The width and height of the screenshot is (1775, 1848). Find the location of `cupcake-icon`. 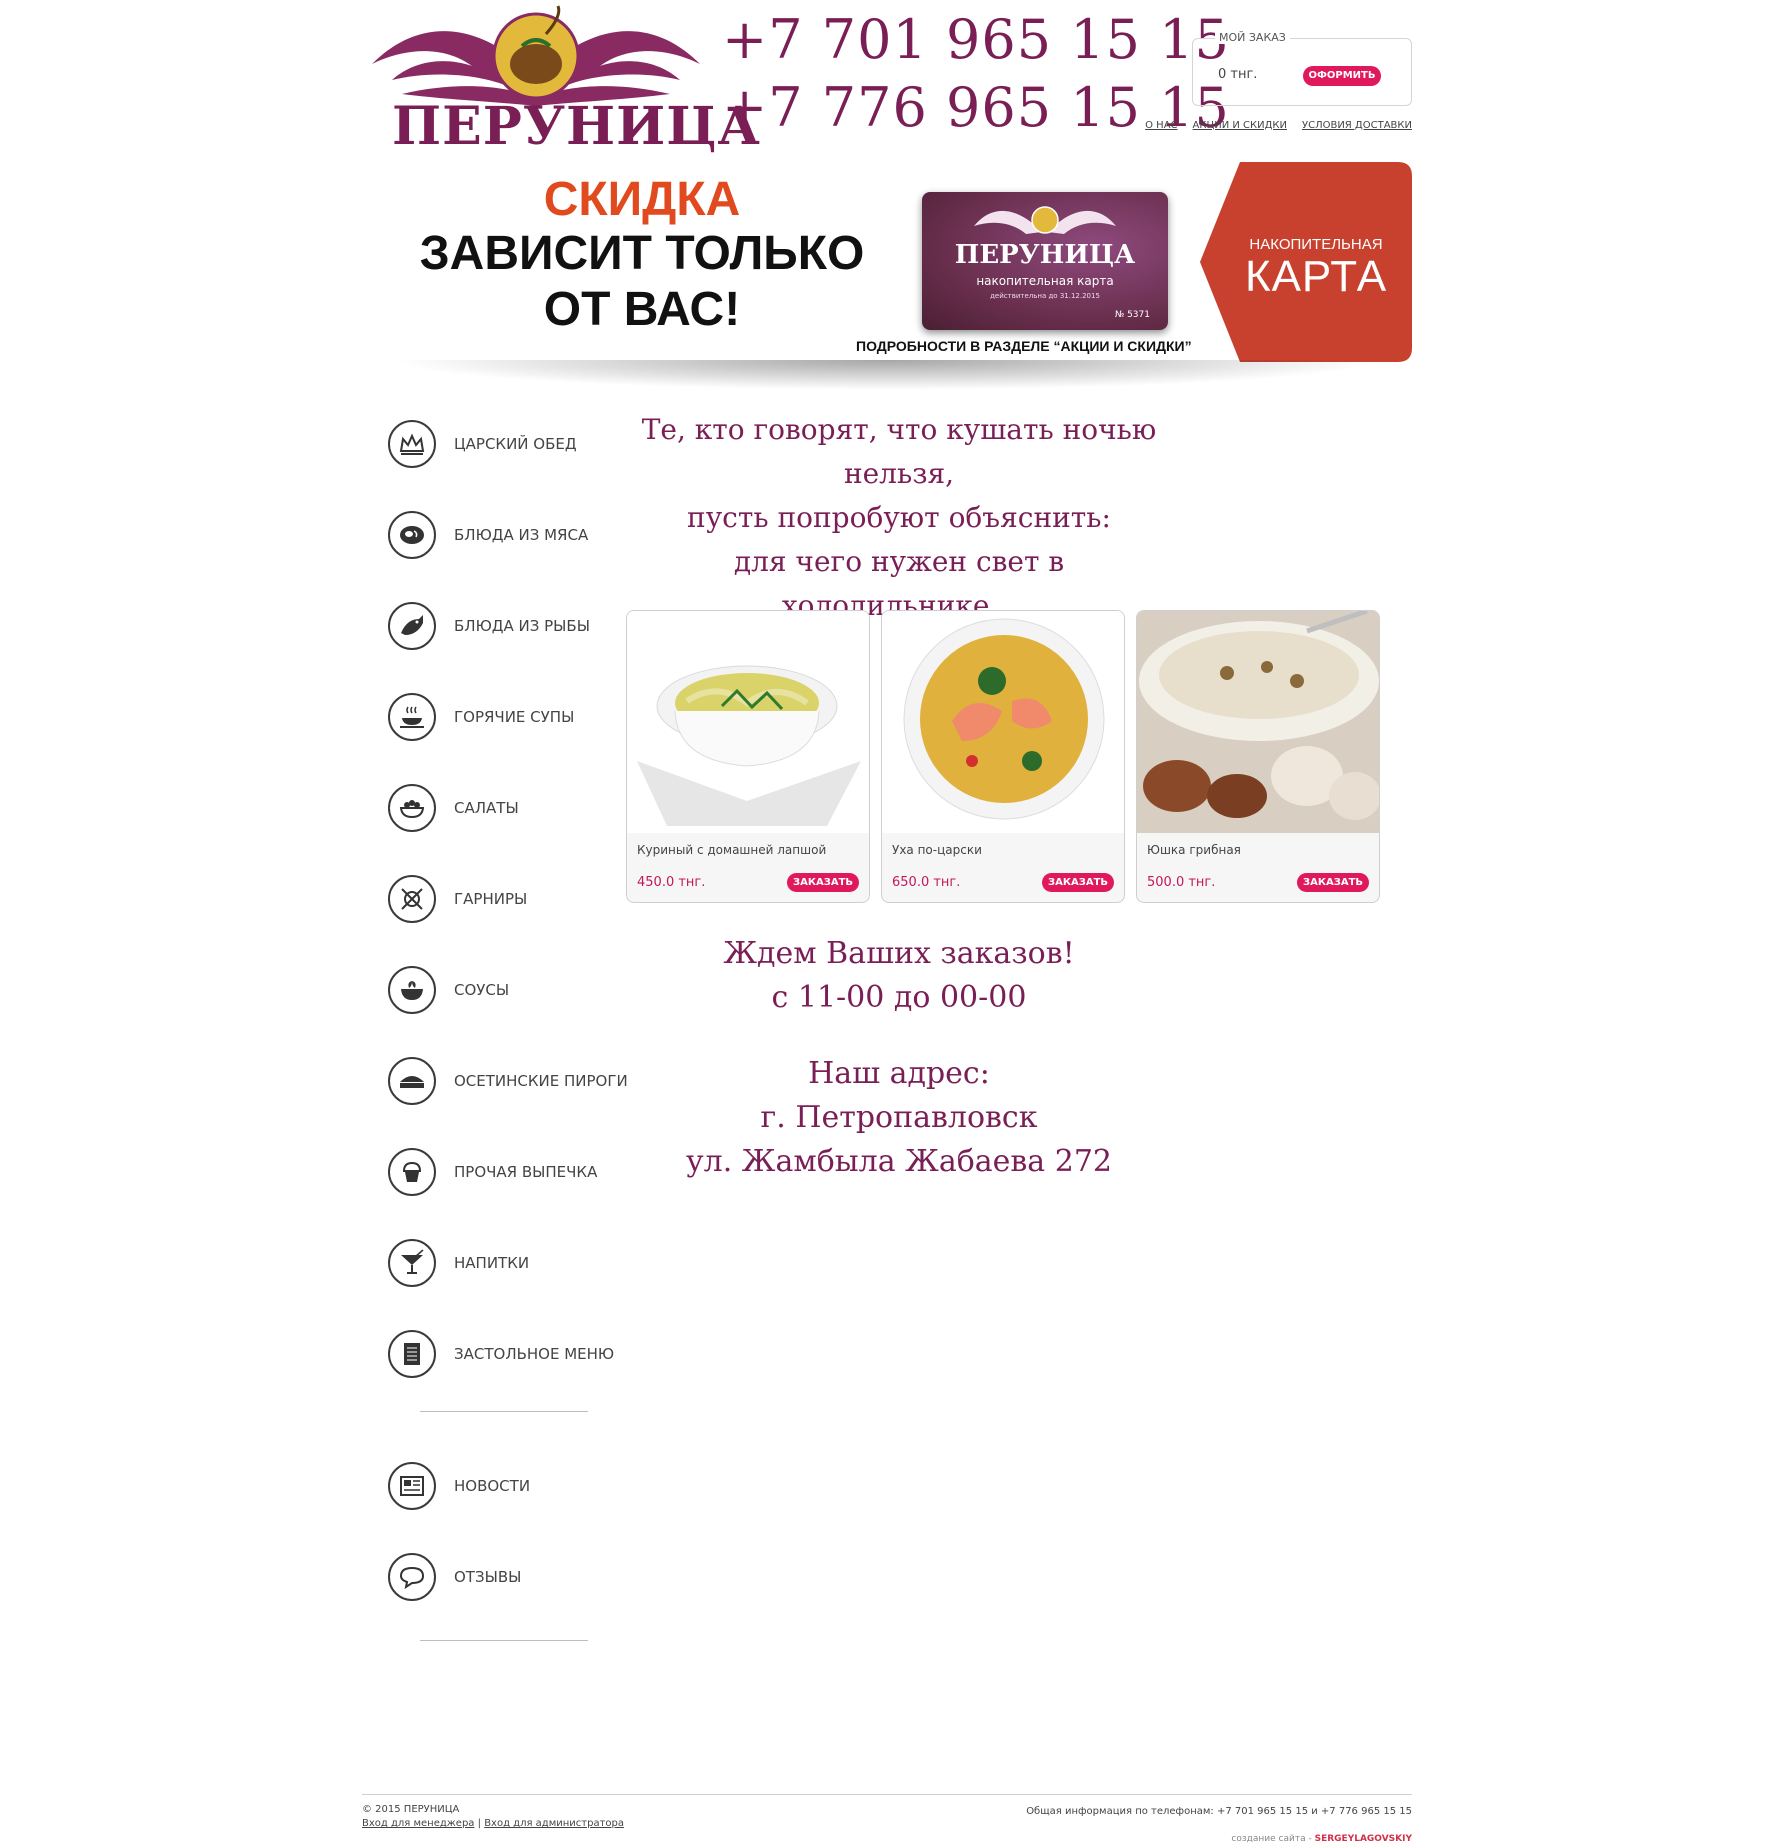

cupcake-icon is located at coordinates (412, 1171).